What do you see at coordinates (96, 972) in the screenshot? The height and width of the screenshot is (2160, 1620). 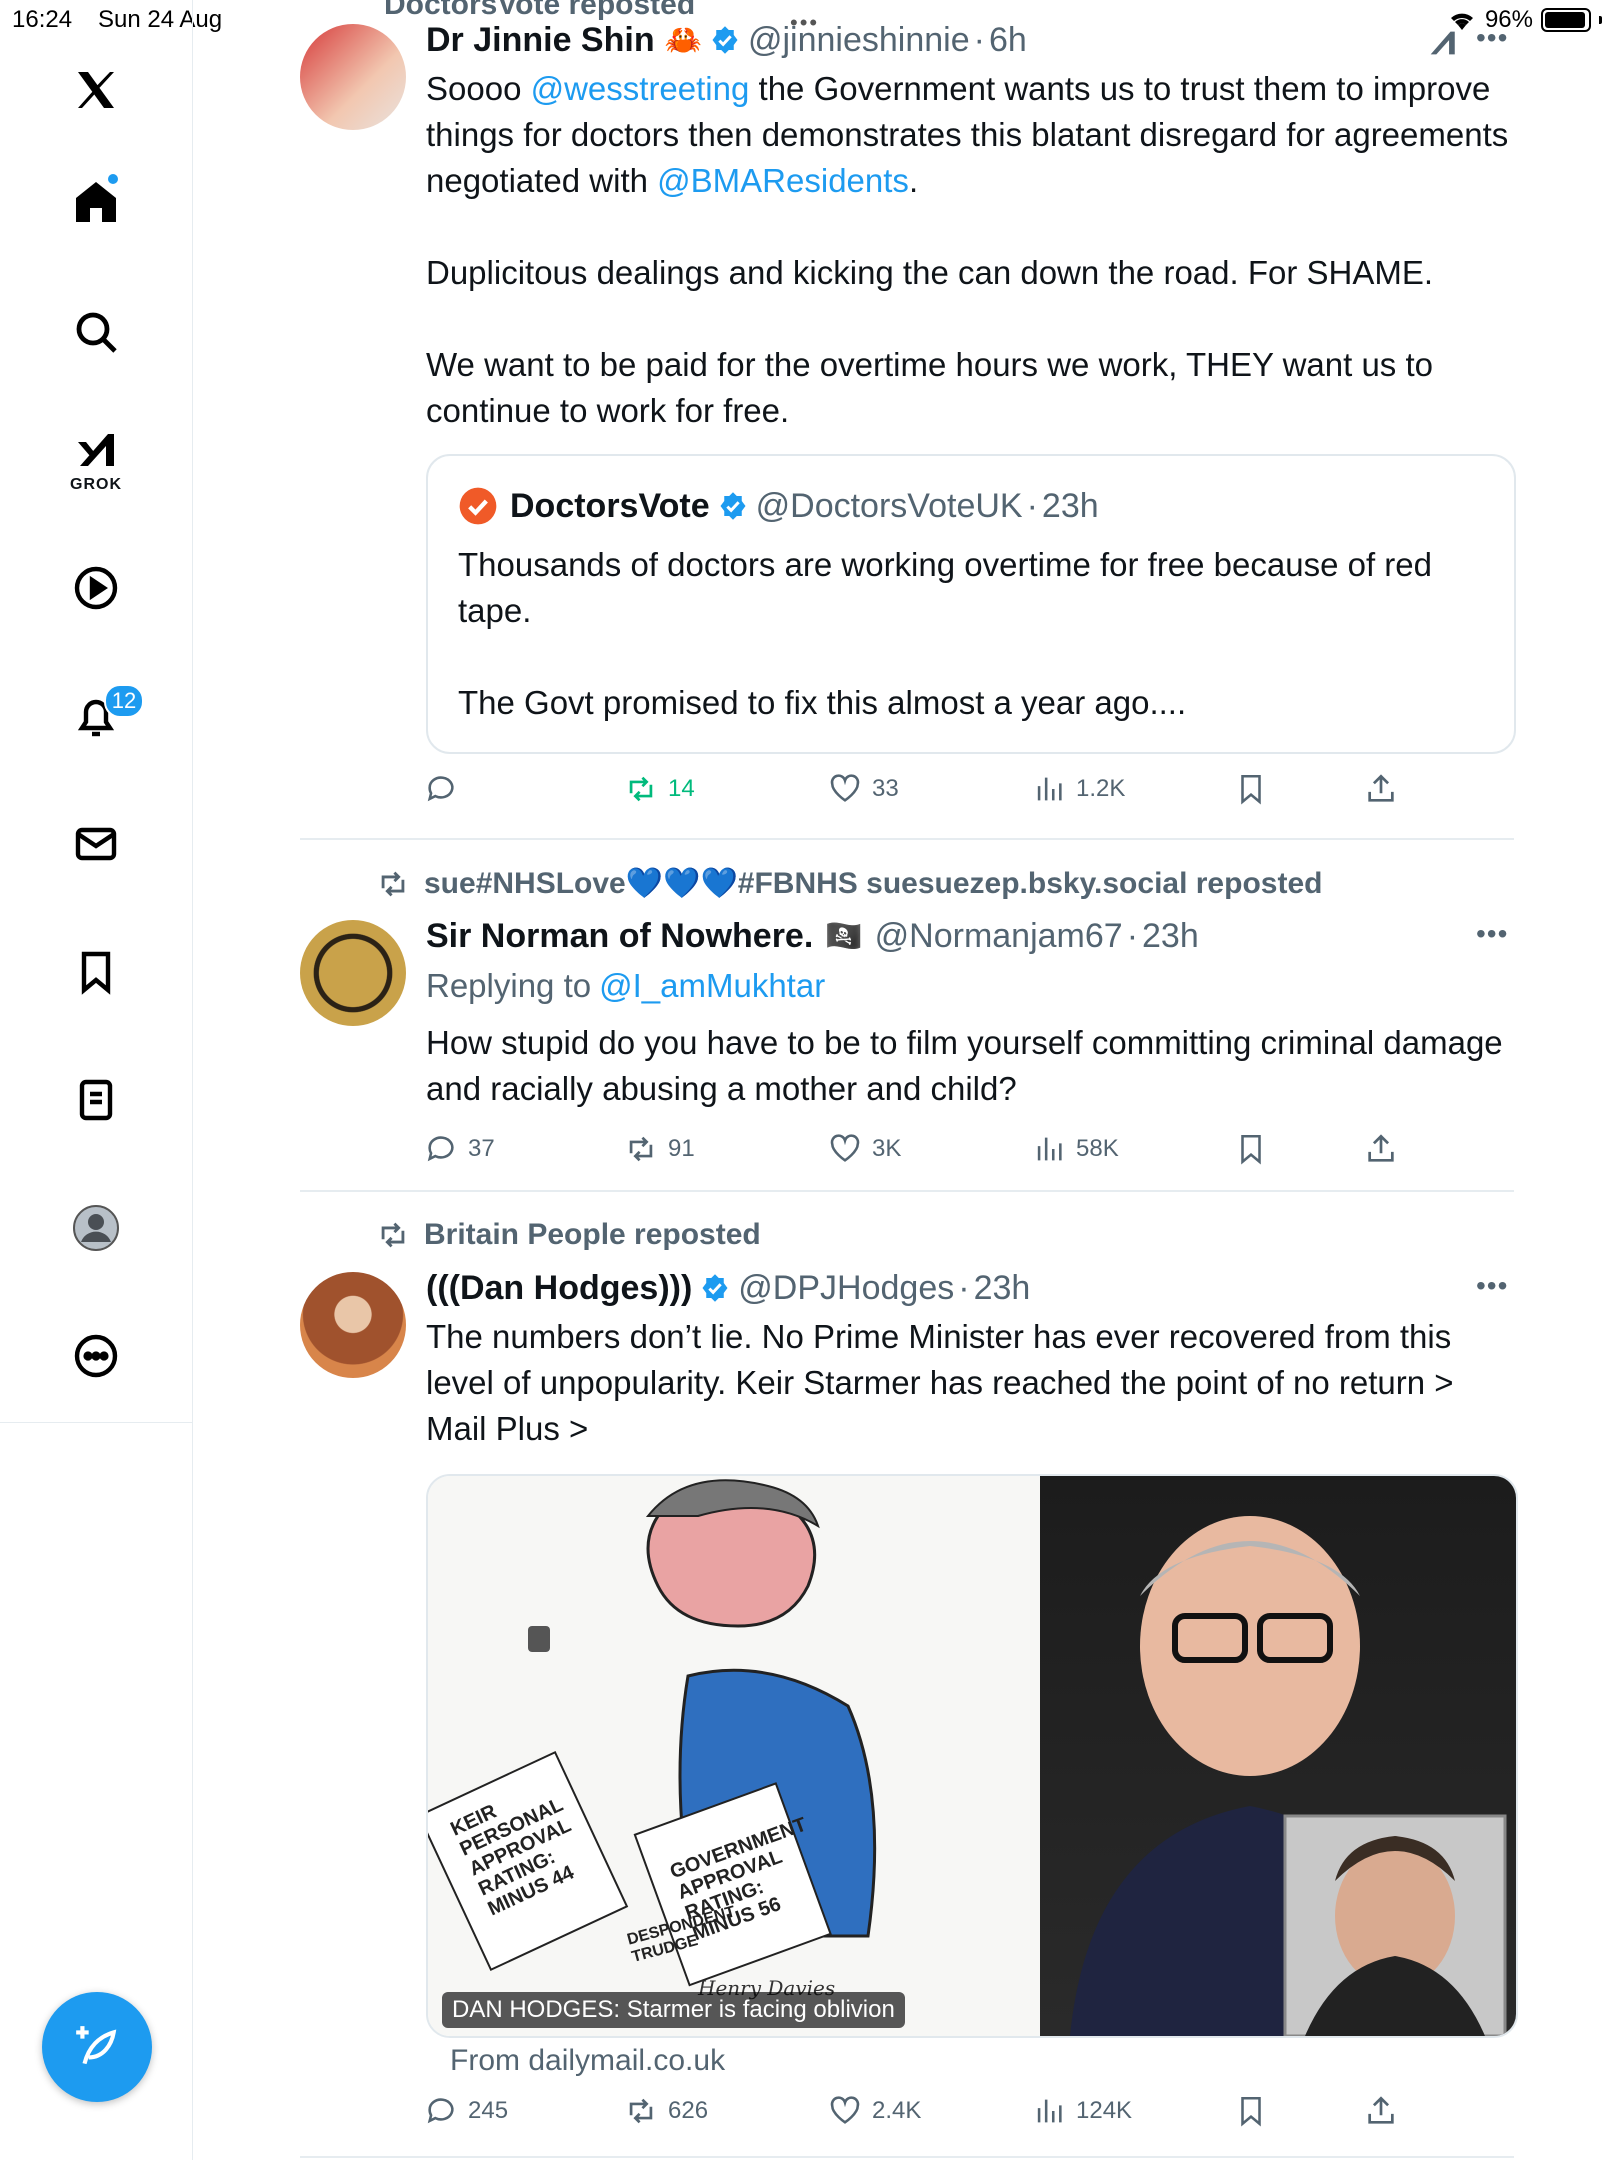 I see `bookmarks-icon` at bounding box center [96, 972].